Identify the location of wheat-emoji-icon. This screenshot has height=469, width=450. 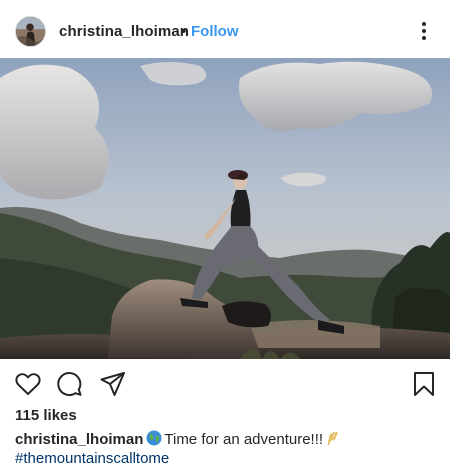
(332, 438).